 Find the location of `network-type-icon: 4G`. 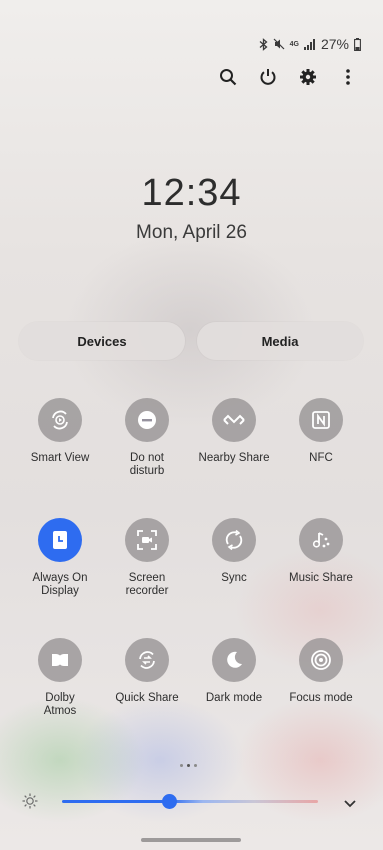

network-type-icon: 4G is located at coordinates (294, 44).